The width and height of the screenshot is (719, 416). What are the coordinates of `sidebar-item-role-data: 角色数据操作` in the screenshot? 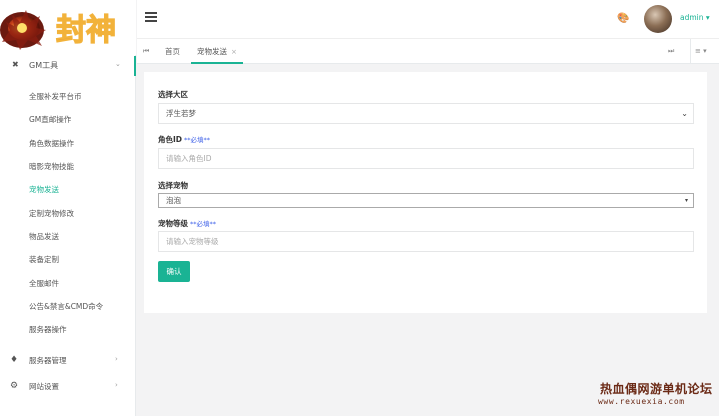 It's located at (79, 144).